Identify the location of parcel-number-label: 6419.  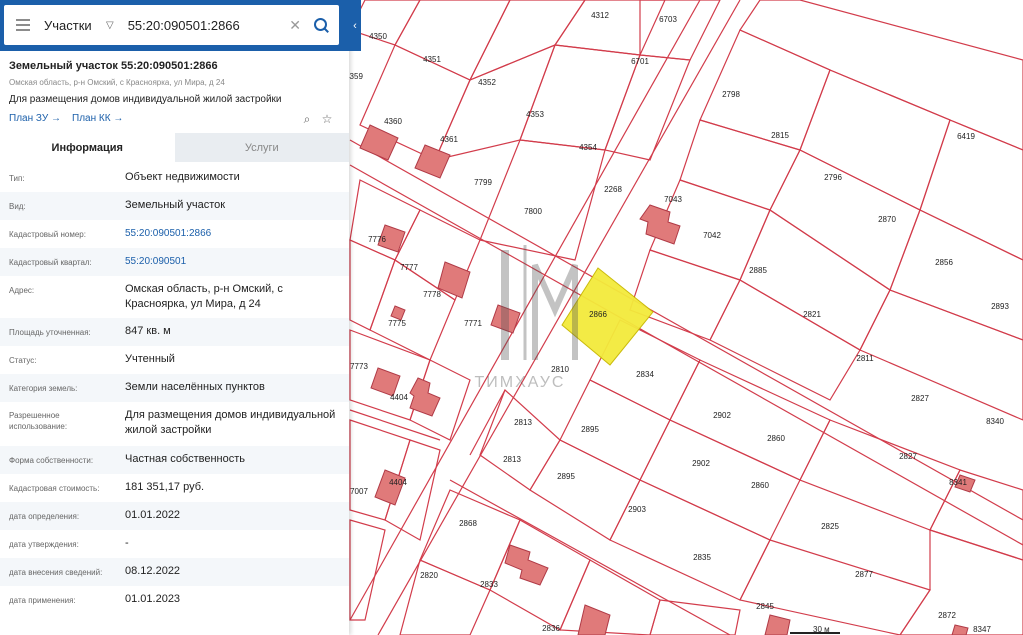
(966, 136).